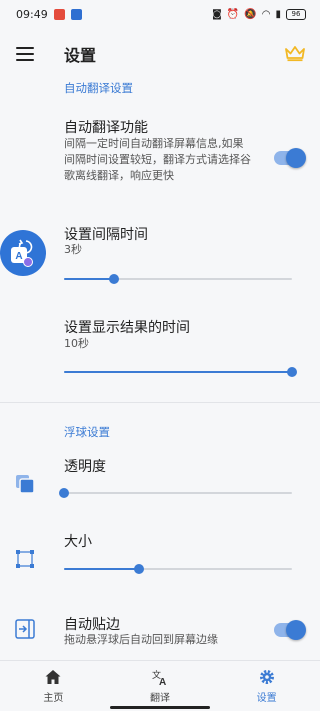 Image resolution: width=320 pixels, height=711 pixels. Describe the element at coordinates (296, 14) in the screenshot. I see `battery-icon: 96` at that location.